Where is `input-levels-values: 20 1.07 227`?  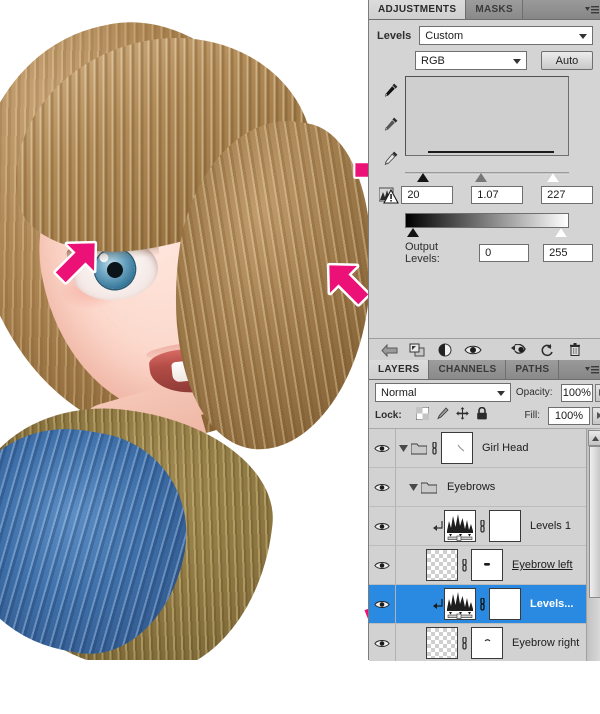 input-levels-values: 20 1.07 227 is located at coordinates (485, 195).